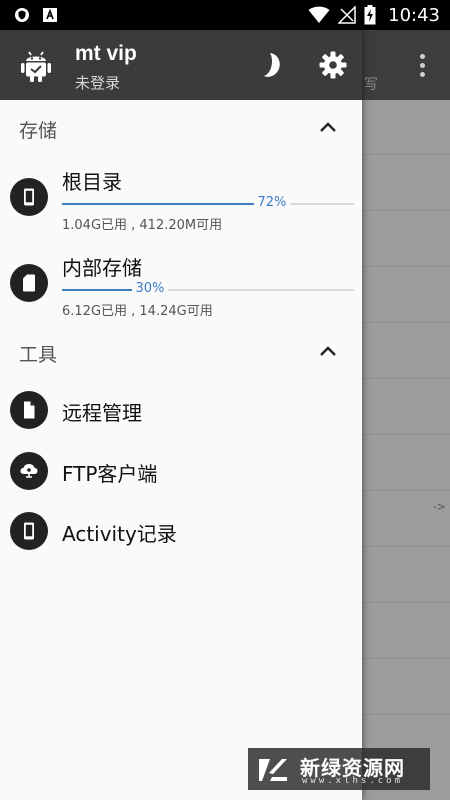 The image size is (450, 800). What do you see at coordinates (92, 182) in the screenshot?
I see `storage-name: 根目录` at bounding box center [92, 182].